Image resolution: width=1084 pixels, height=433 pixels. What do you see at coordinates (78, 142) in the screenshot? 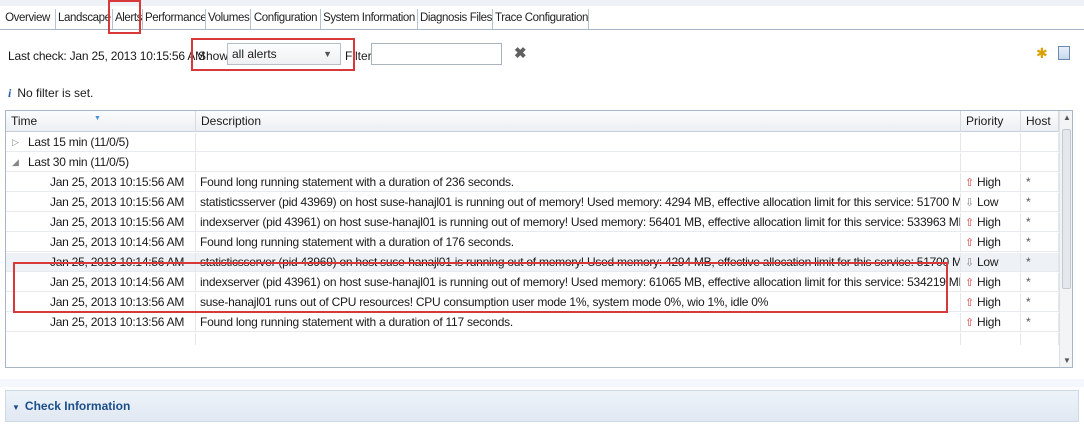
I see `group-label: Last 15 min (11/0/5)` at bounding box center [78, 142].